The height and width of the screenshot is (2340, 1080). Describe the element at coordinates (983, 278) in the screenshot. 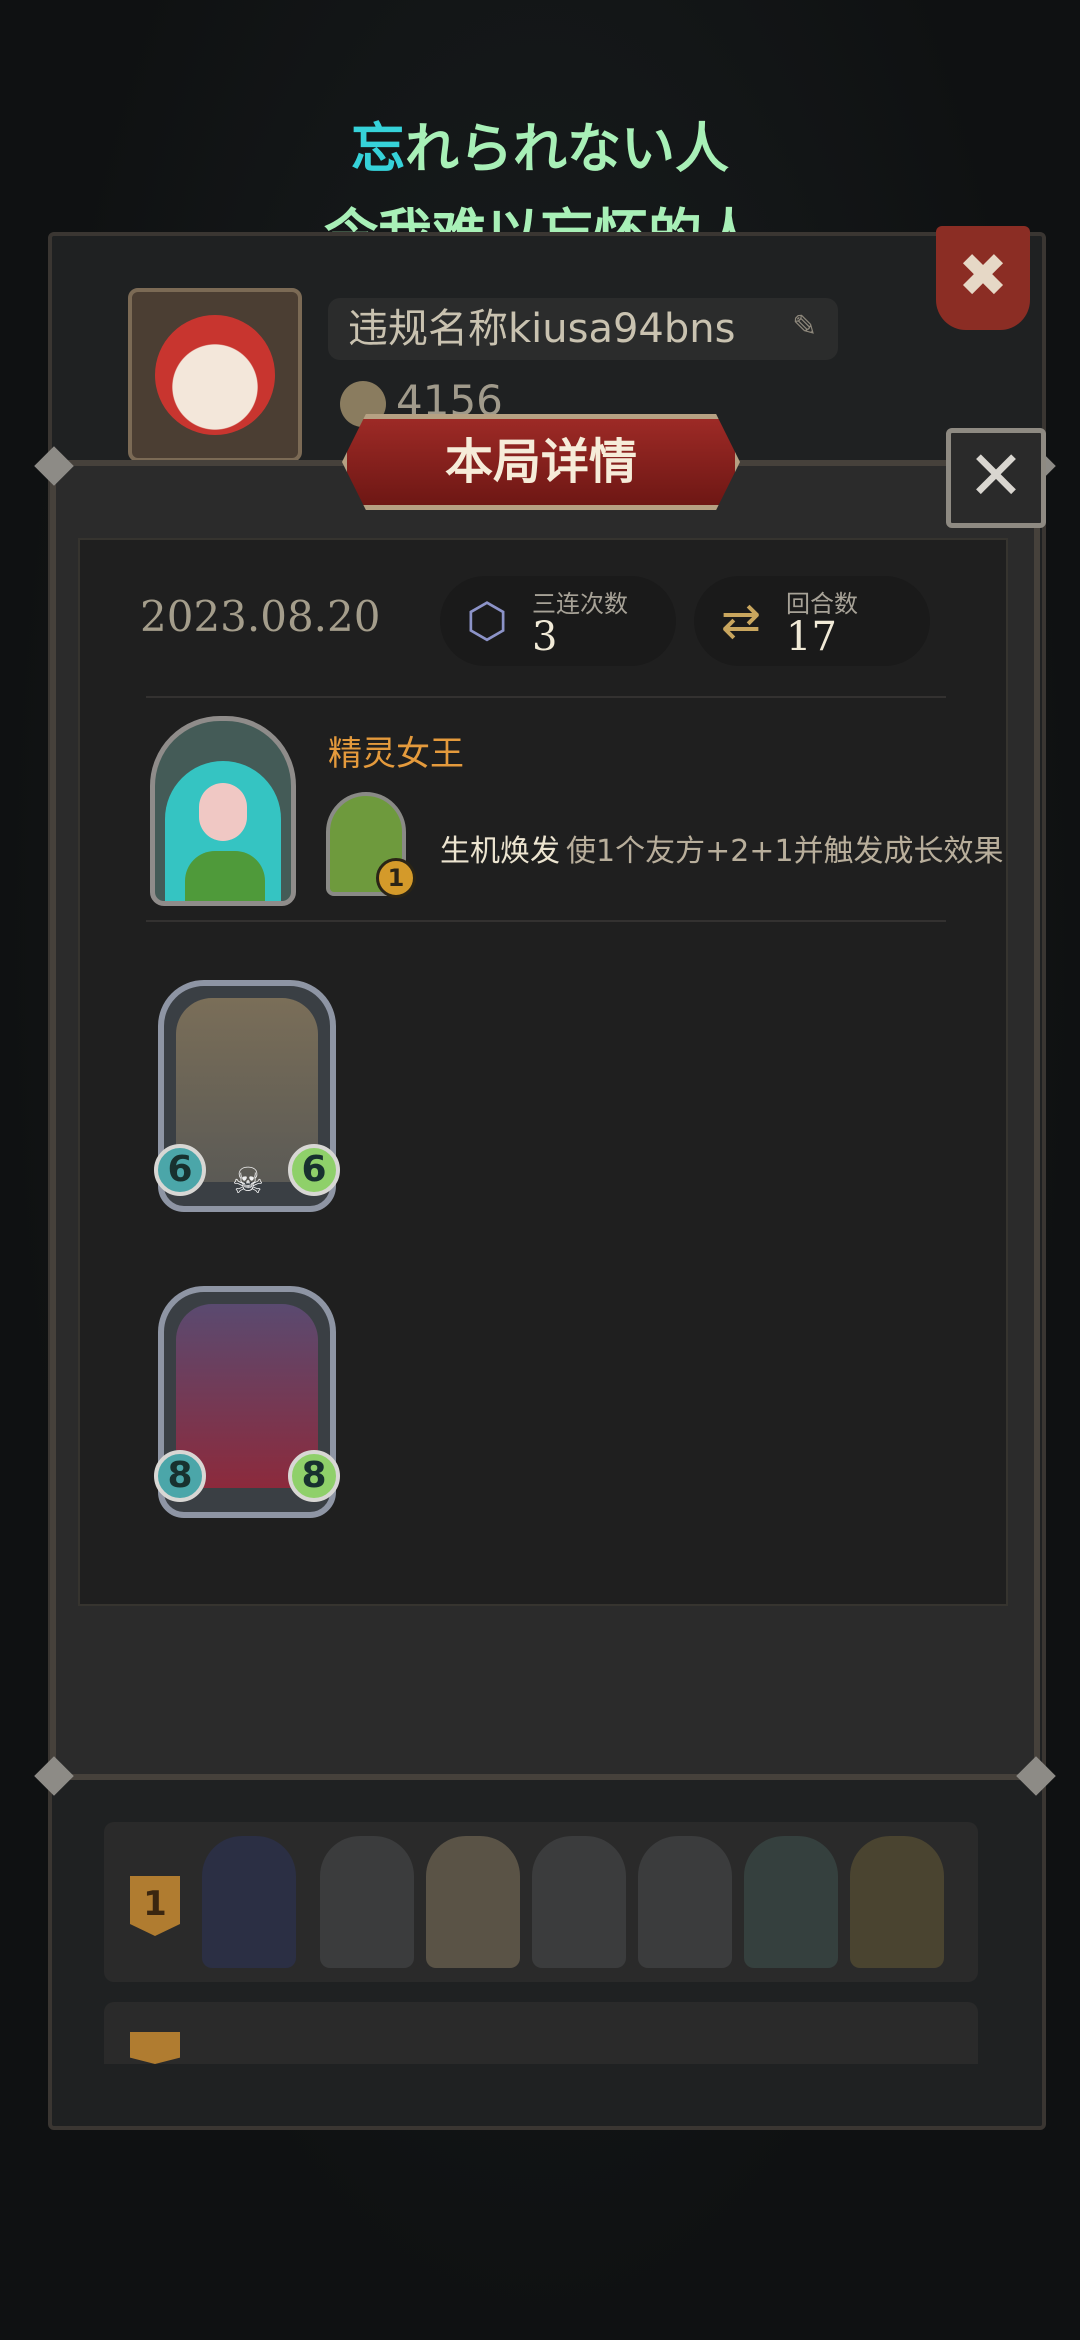

I see `profile-close-button: ✖` at that location.